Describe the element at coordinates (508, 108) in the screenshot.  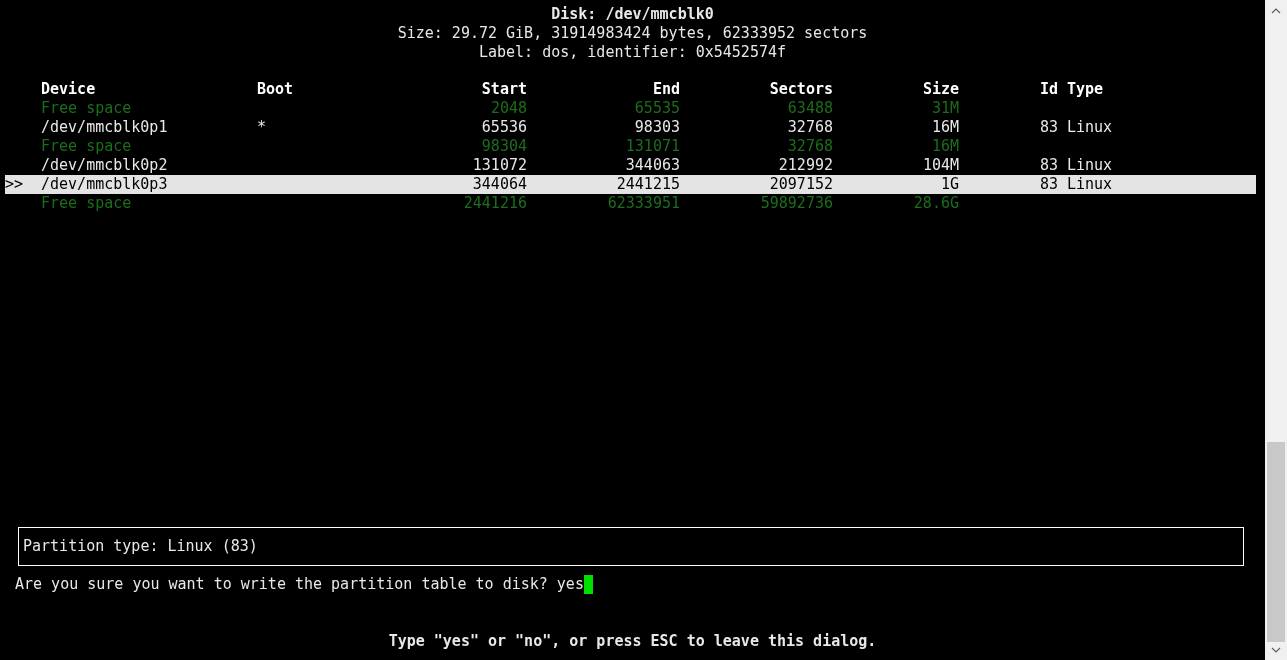
I see `table-cell-text: 2048` at that location.